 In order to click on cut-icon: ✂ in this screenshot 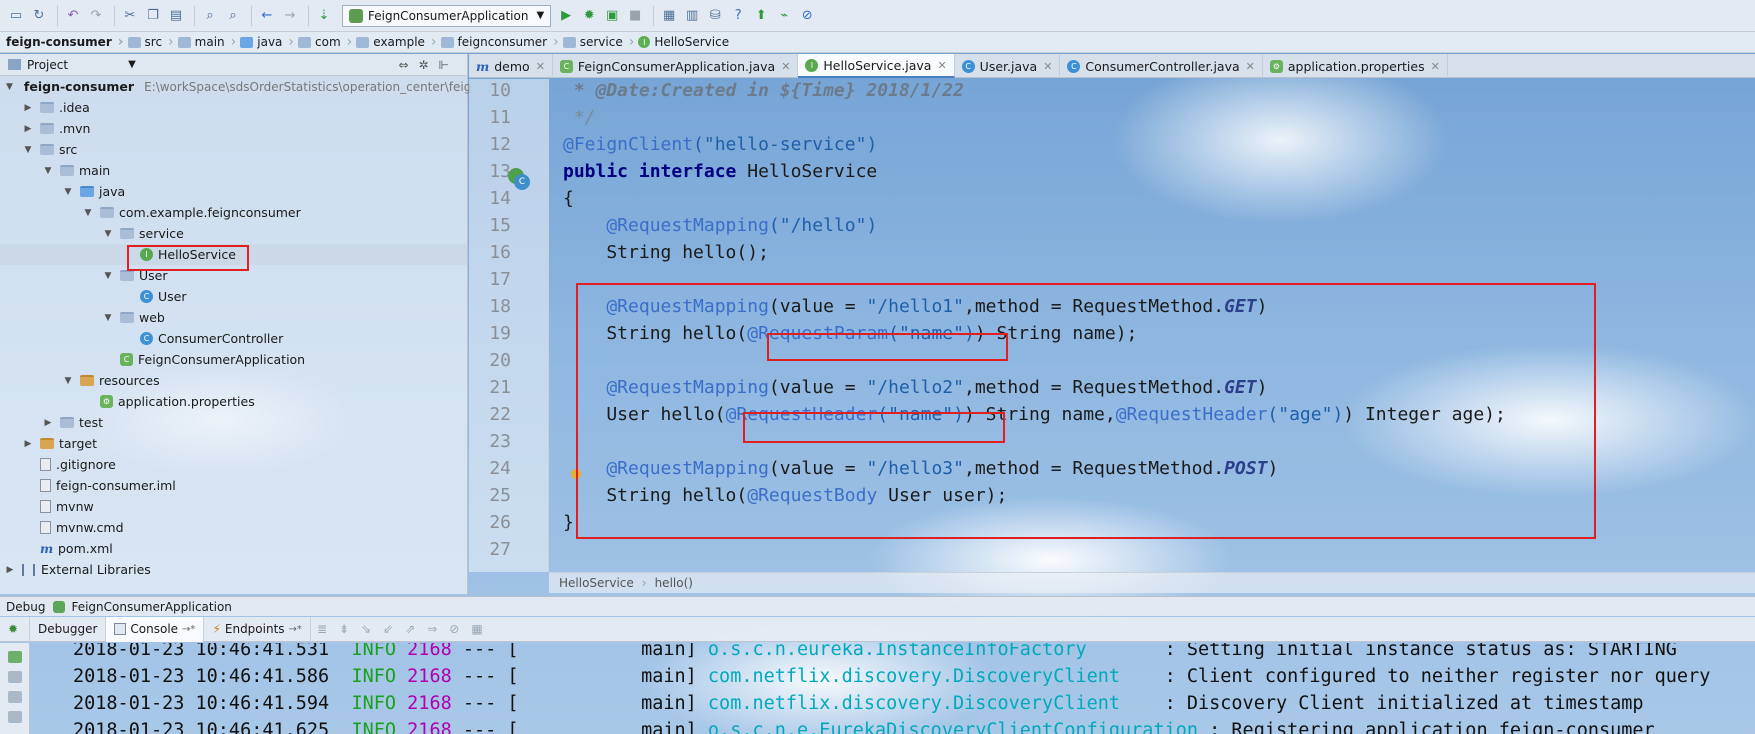, I will do `click(130, 16)`.